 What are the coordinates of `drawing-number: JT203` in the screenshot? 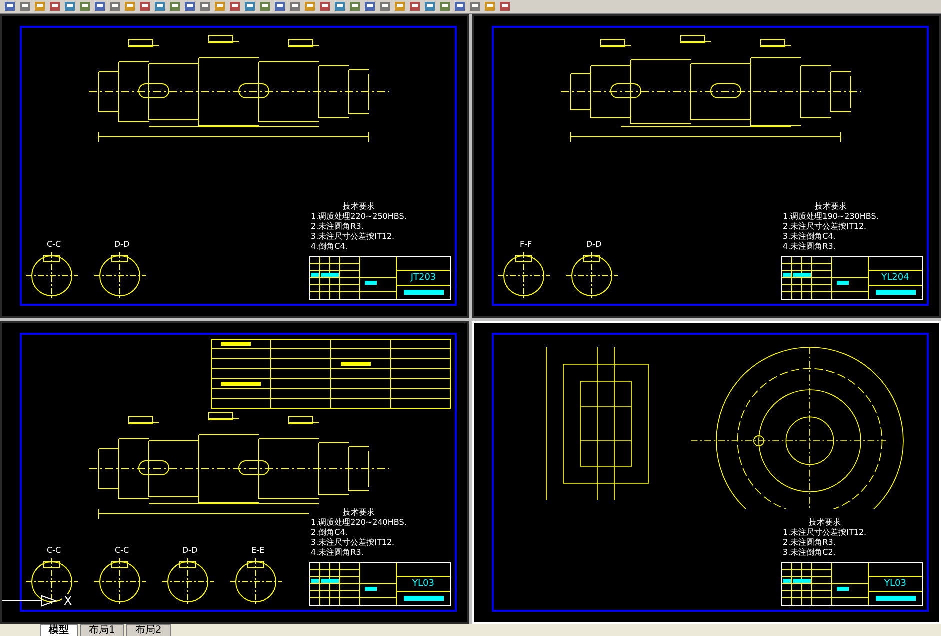 It's located at (423, 278).